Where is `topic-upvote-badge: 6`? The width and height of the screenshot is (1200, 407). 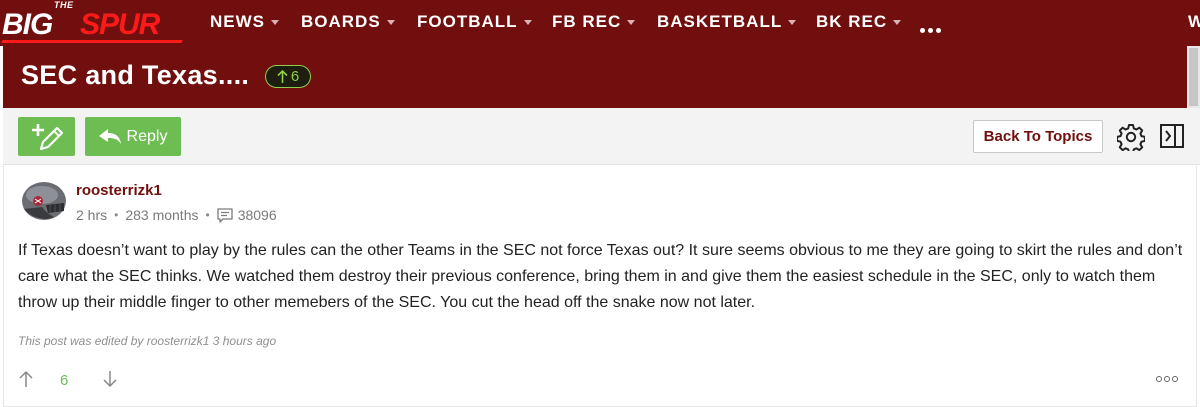
topic-upvote-badge: 6 is located at coordinates (288, 76).